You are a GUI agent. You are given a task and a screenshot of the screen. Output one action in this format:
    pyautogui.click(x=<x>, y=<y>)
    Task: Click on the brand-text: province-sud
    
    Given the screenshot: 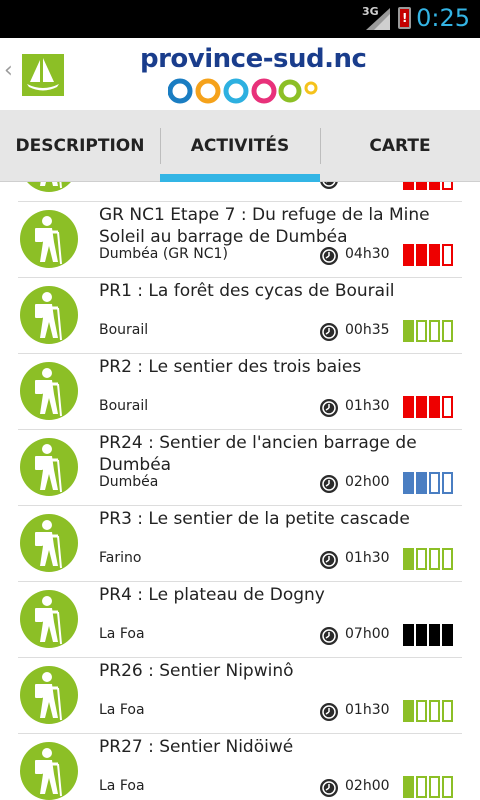 What is the action you would take?
    pyautogui.click(x=232, y=59)
    